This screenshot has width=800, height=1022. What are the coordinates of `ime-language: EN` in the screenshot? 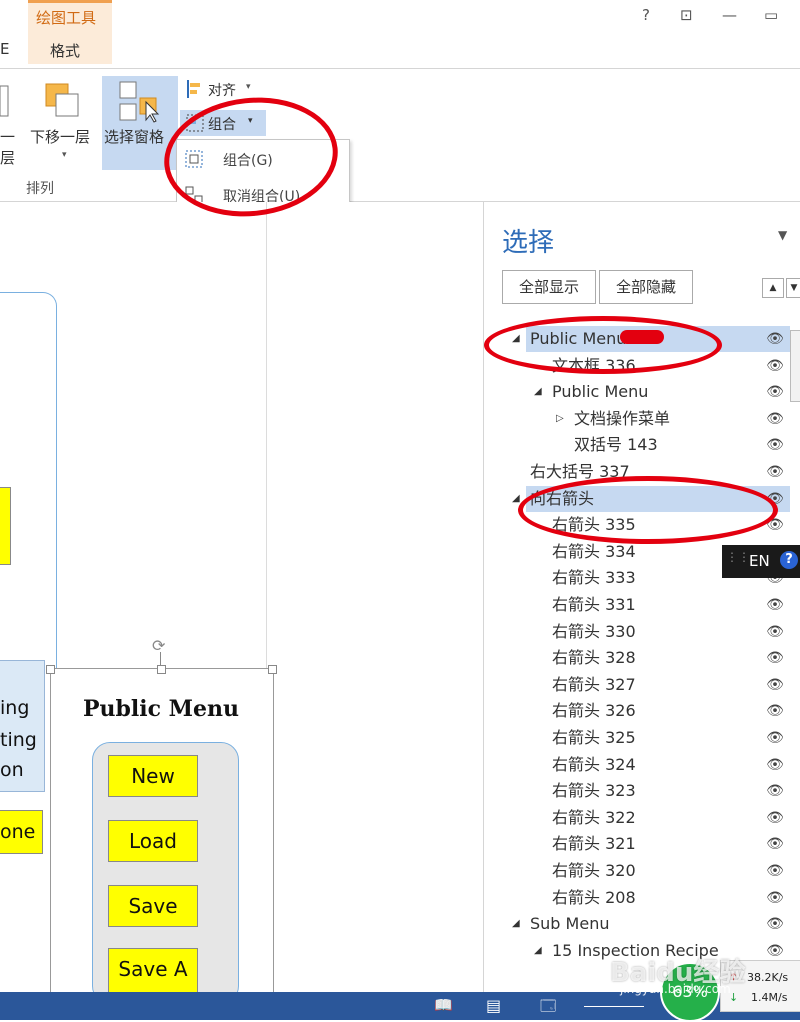 It's located at (759, 561).